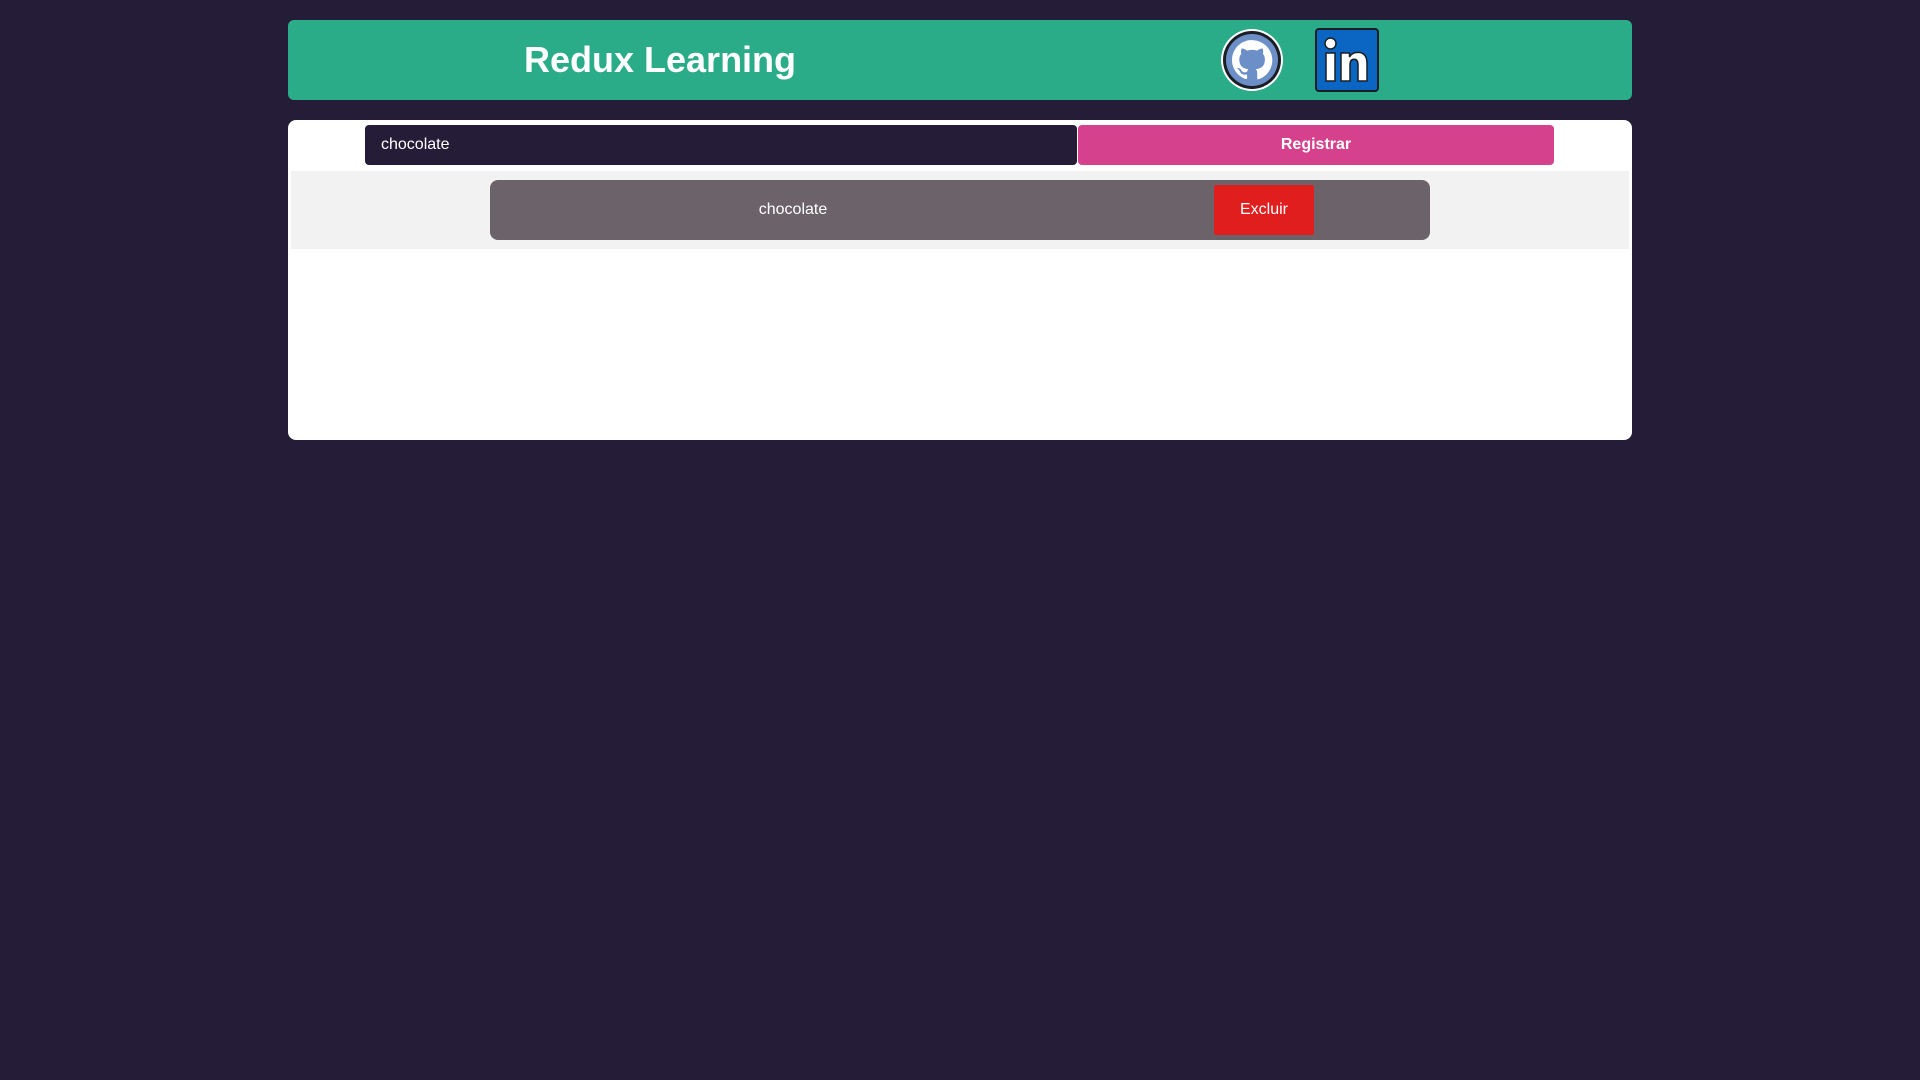 The image size is (1920, 1080). What do you see at coordinates (960, 60) in the screenshot?
I see `app-header: Redux Learning` at bounding box center [960, 60].